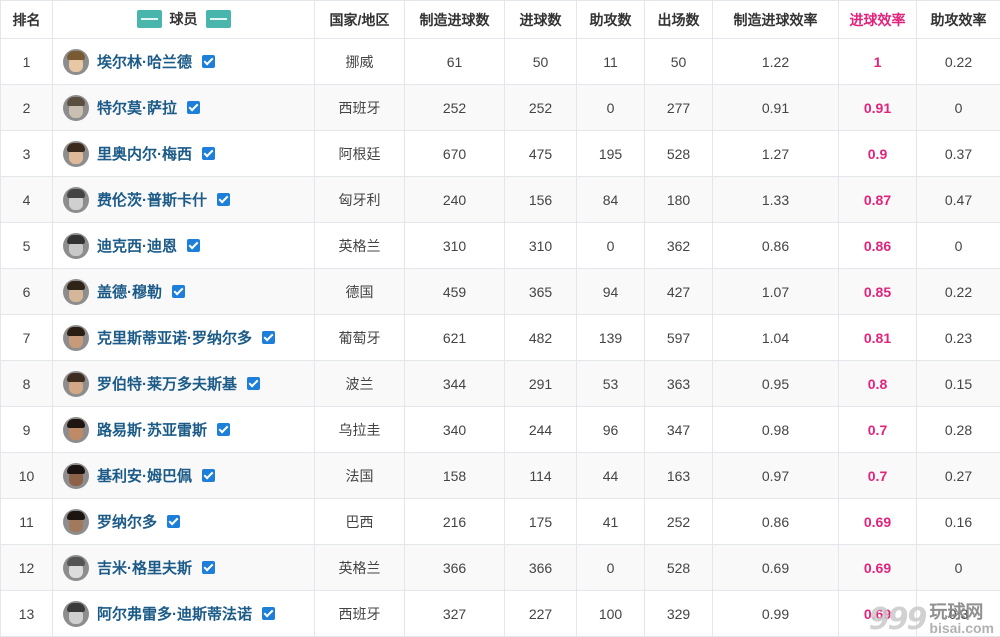  What do you see at coordinates (500, 245) in the screenshot?
I see `table-row: 5 迪克西·迪恩 英格兰 310 310 0 362 0.86 0.86 0` at bounding box center [500, 245].